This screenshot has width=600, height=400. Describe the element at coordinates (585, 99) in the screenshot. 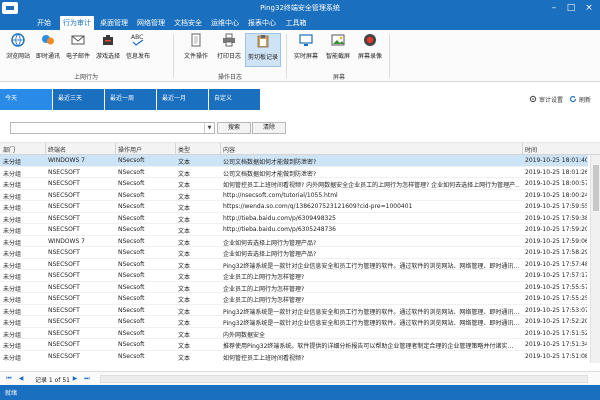

I see `refresh-link: 刷新` at that location.